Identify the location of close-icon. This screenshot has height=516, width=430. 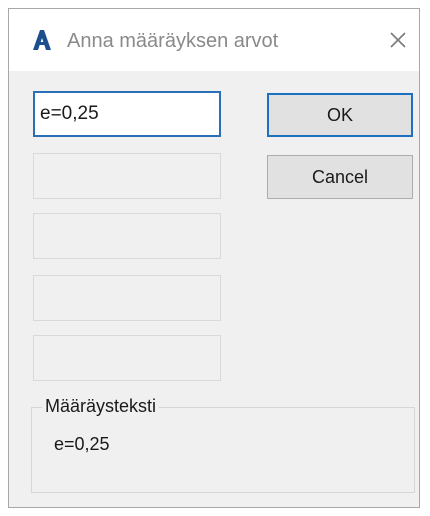
(398, 40).